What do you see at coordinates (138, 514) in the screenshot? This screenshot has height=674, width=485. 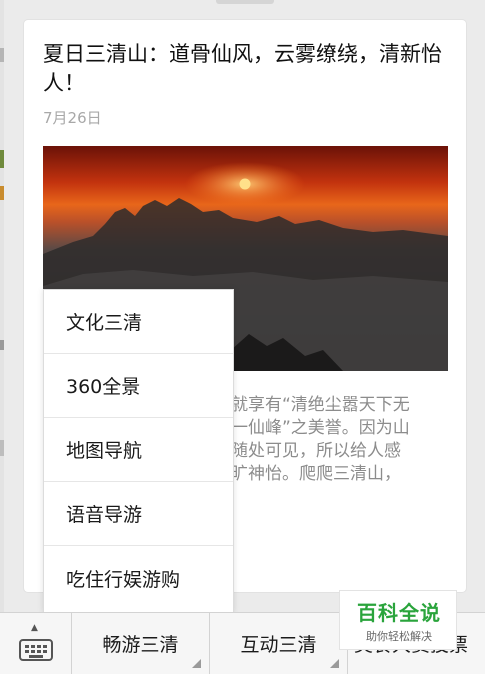 I see `menu-item-audio-guide: 语音导游` at bounding box center [138, 514].